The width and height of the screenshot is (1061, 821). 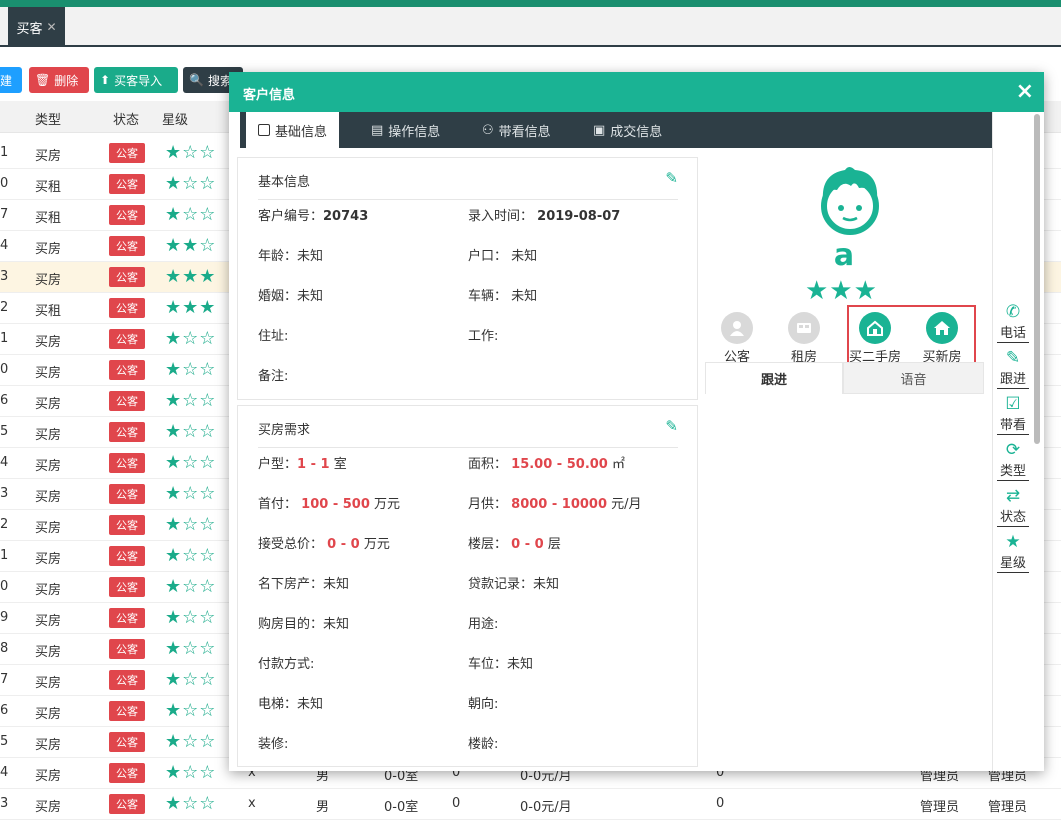 I want to click on side-status: ⇄ 状态, so click(x=1013, y=506).